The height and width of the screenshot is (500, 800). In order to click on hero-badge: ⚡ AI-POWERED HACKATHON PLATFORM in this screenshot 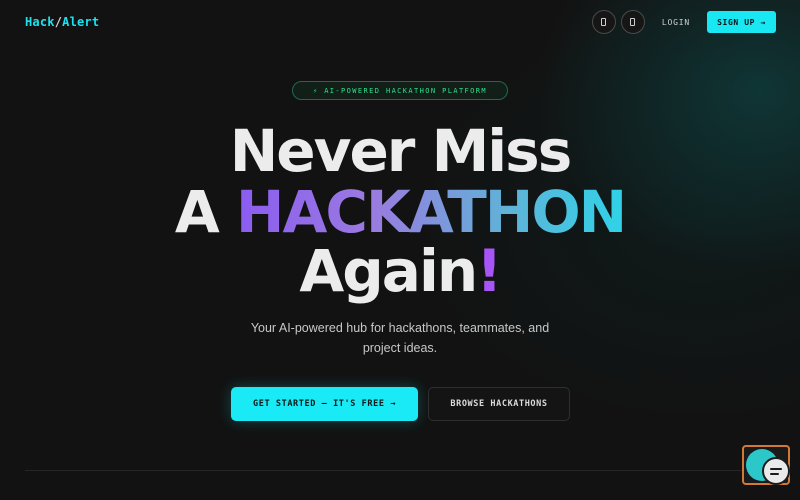, I will do `click(400, 90)`.